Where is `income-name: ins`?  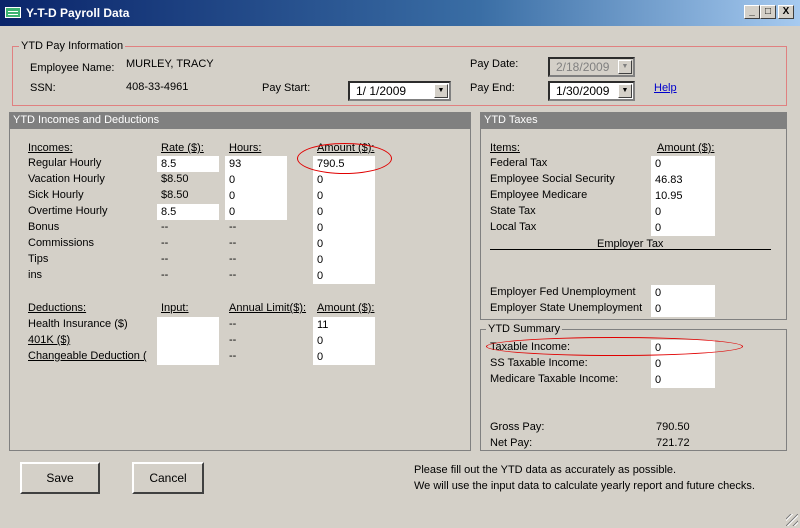 income-name: ins is located at coordinates (35, 275).